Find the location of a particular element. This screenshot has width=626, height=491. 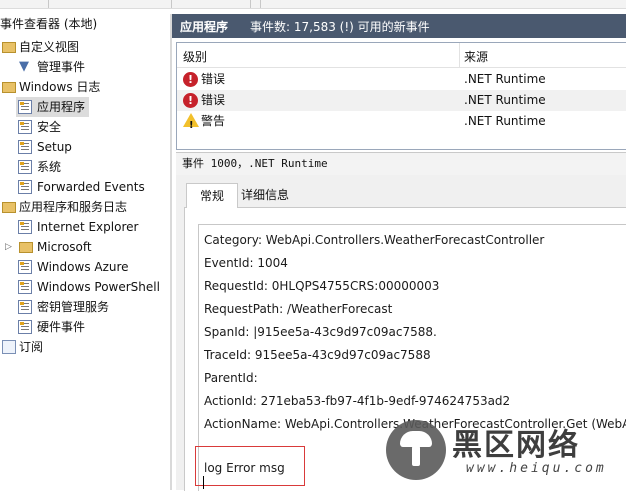

row-level: 警告 is located at coordinates (213, 121).